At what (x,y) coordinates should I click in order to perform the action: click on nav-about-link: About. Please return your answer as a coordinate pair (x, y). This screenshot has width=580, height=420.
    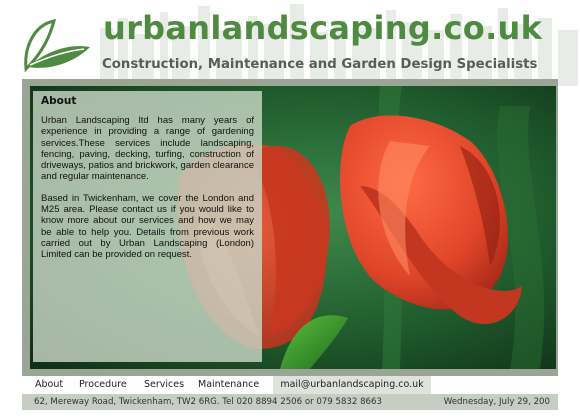
    Looking at the image, I should click on (49, 385).